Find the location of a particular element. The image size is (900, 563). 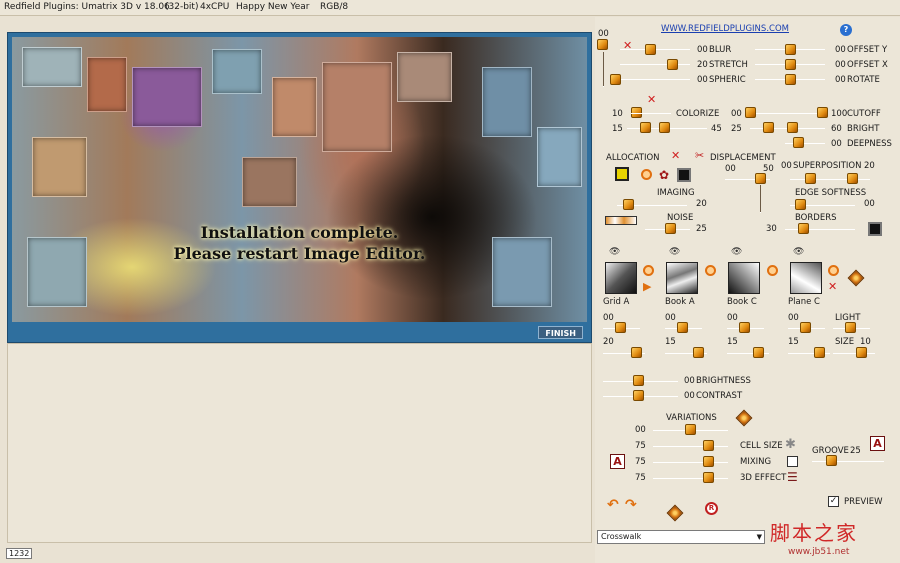

groove-value: 25 is located at coordinates (855, 451).